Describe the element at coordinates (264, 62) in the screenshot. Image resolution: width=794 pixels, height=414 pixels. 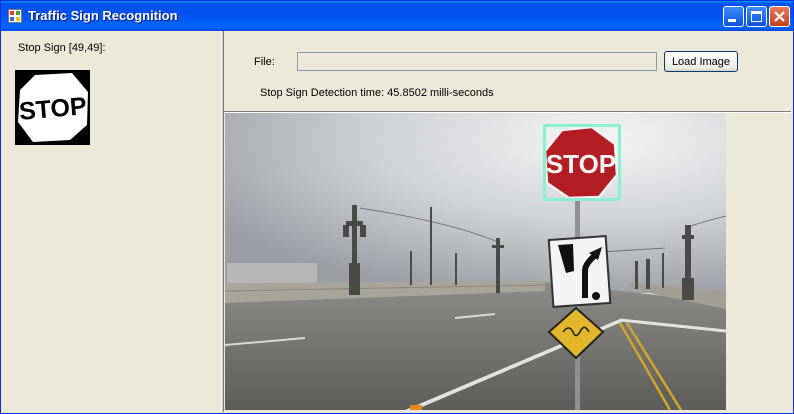
I see `file-label: File:` at that location.